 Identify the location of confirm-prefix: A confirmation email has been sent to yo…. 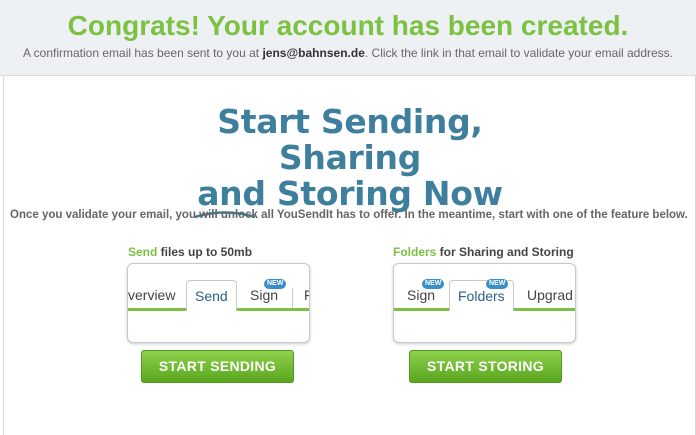
(142, 53).